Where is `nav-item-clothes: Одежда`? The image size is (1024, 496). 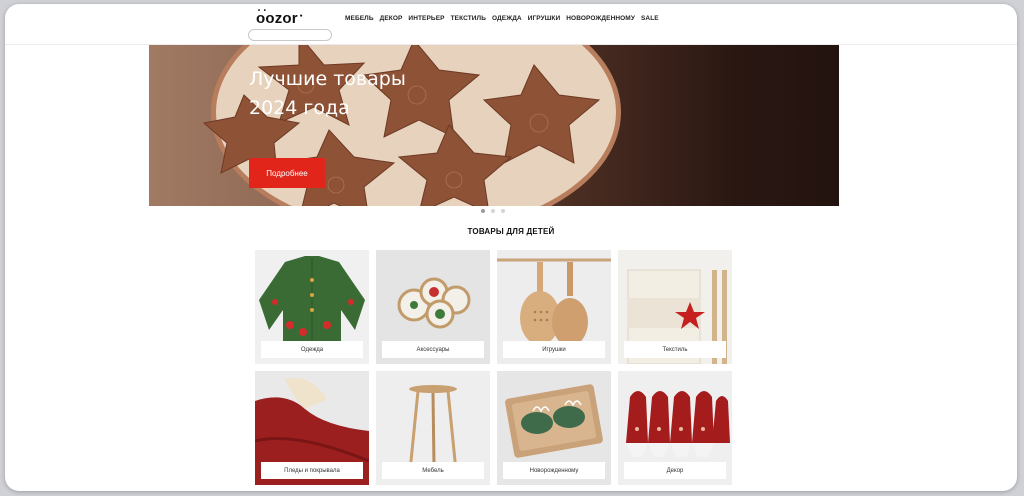 nav-item-clothes: Одежда is located at coordinates (507, 18).